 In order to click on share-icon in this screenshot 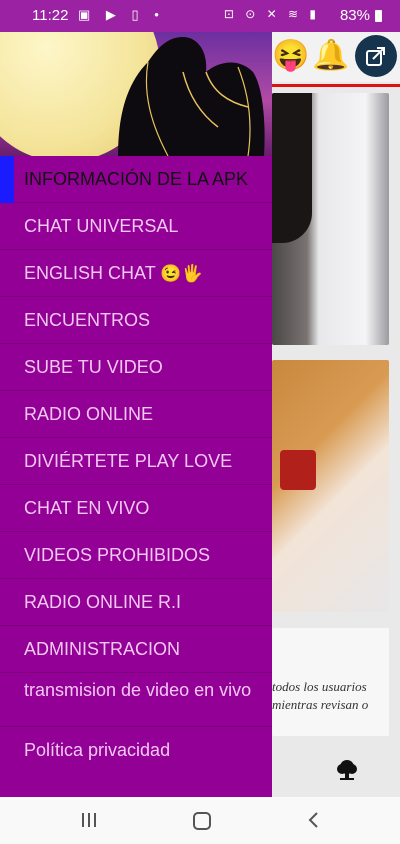, I will do `click(375, 56)`.